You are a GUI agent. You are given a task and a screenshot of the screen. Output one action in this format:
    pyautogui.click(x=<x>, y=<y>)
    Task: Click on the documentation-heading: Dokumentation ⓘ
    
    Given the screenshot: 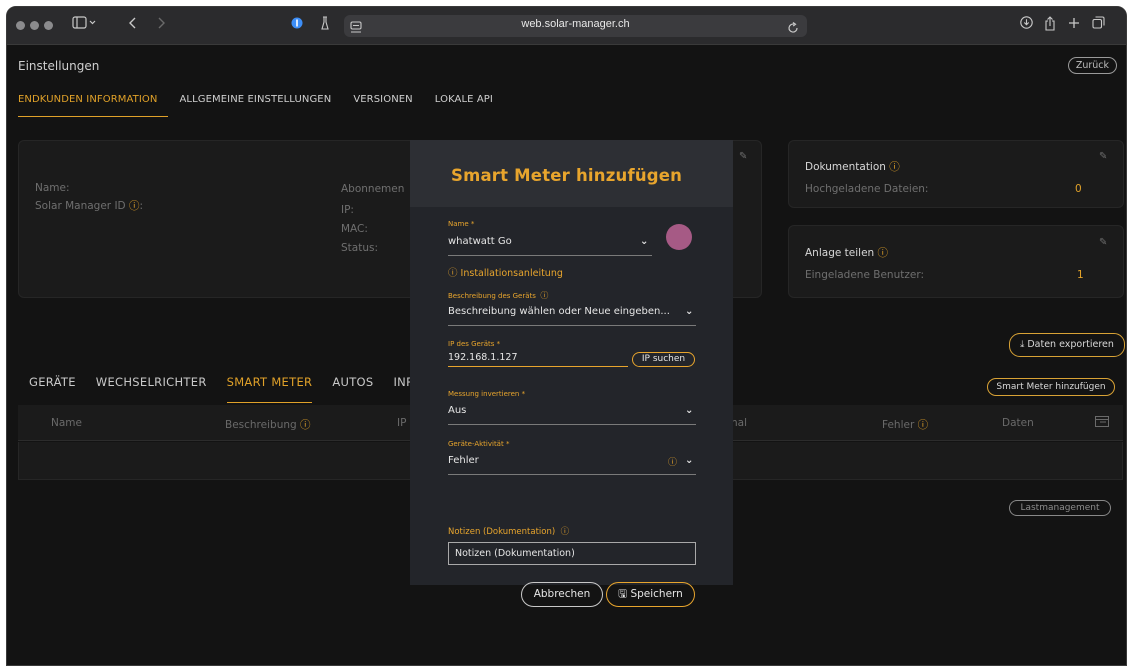 What is the action you would take?
    pyautogui.click(x=852, y=166)
    